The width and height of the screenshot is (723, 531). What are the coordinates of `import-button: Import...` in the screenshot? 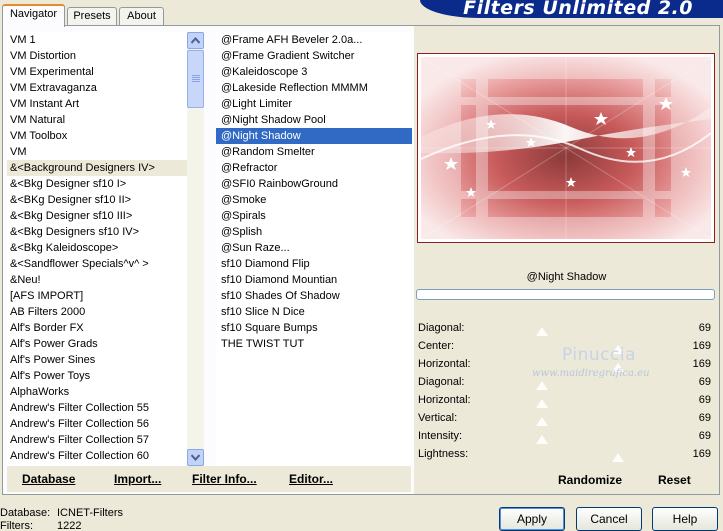 It's located at (137, 479).